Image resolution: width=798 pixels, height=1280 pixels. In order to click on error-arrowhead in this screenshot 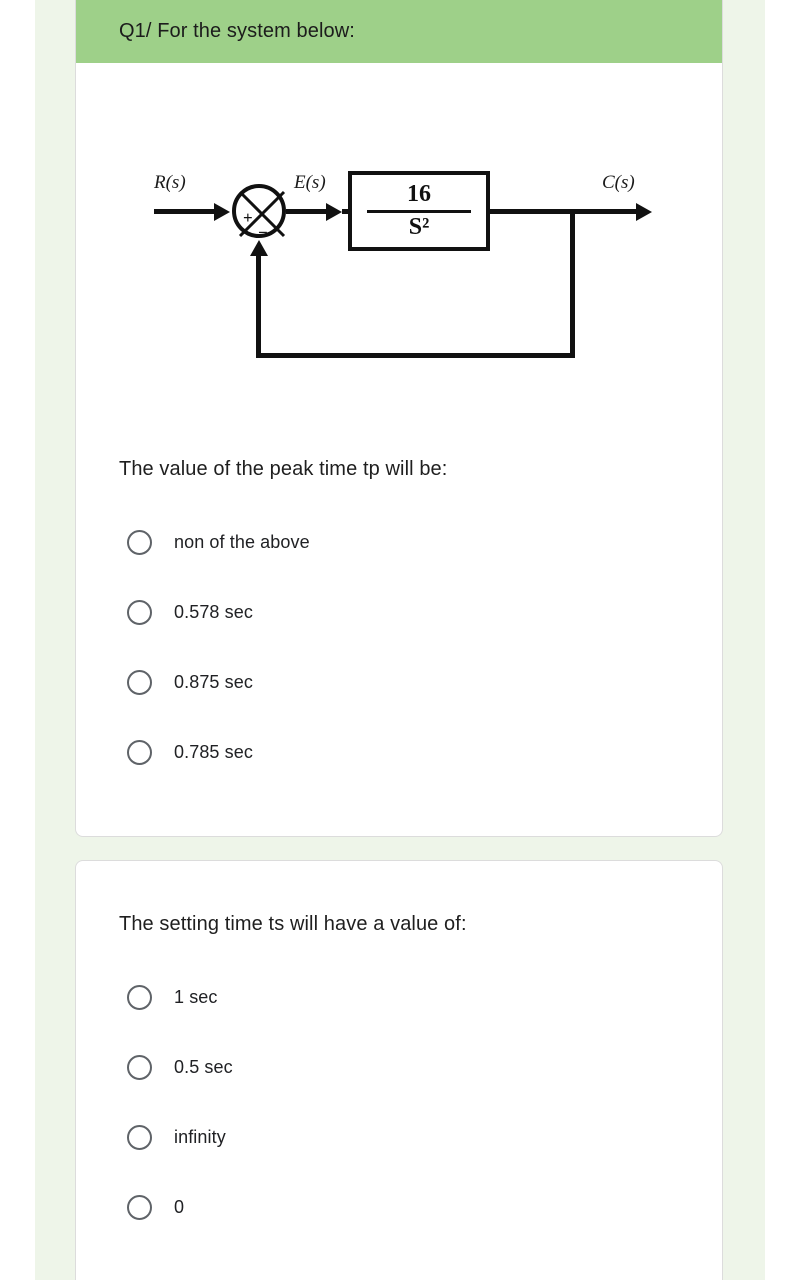, I will do `click(334, 212)`.